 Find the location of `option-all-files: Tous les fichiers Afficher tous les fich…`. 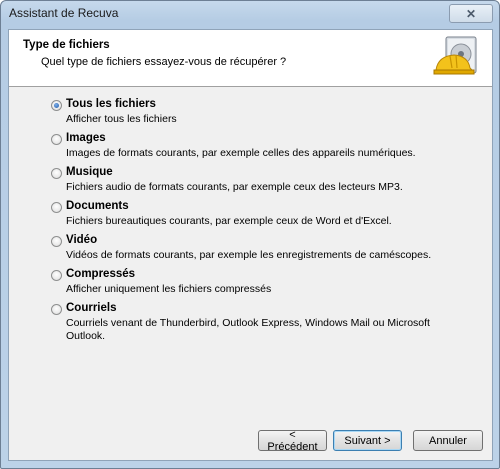

option-all-files: Tous les fichiers Afficher tous les fich… is located at coordinates (266, 115).